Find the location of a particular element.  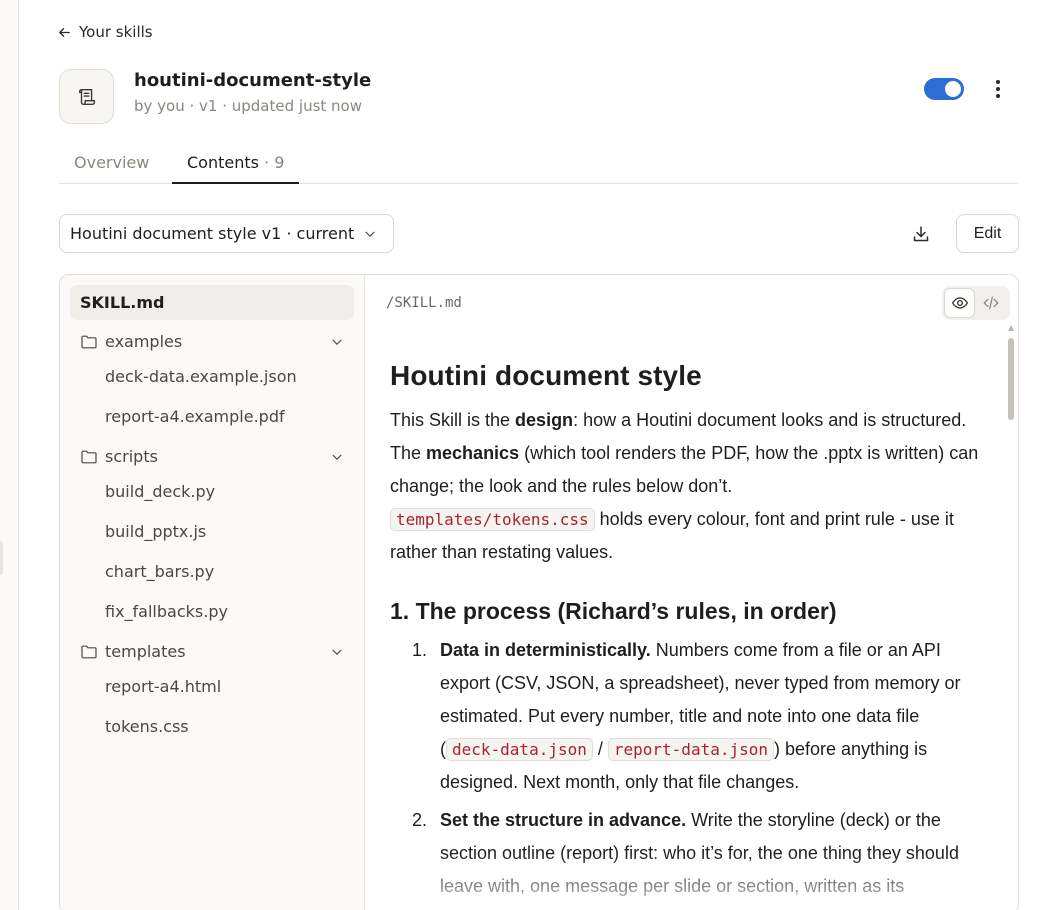

skill-title: houtini-document-style is located at coordinates (253, 80).